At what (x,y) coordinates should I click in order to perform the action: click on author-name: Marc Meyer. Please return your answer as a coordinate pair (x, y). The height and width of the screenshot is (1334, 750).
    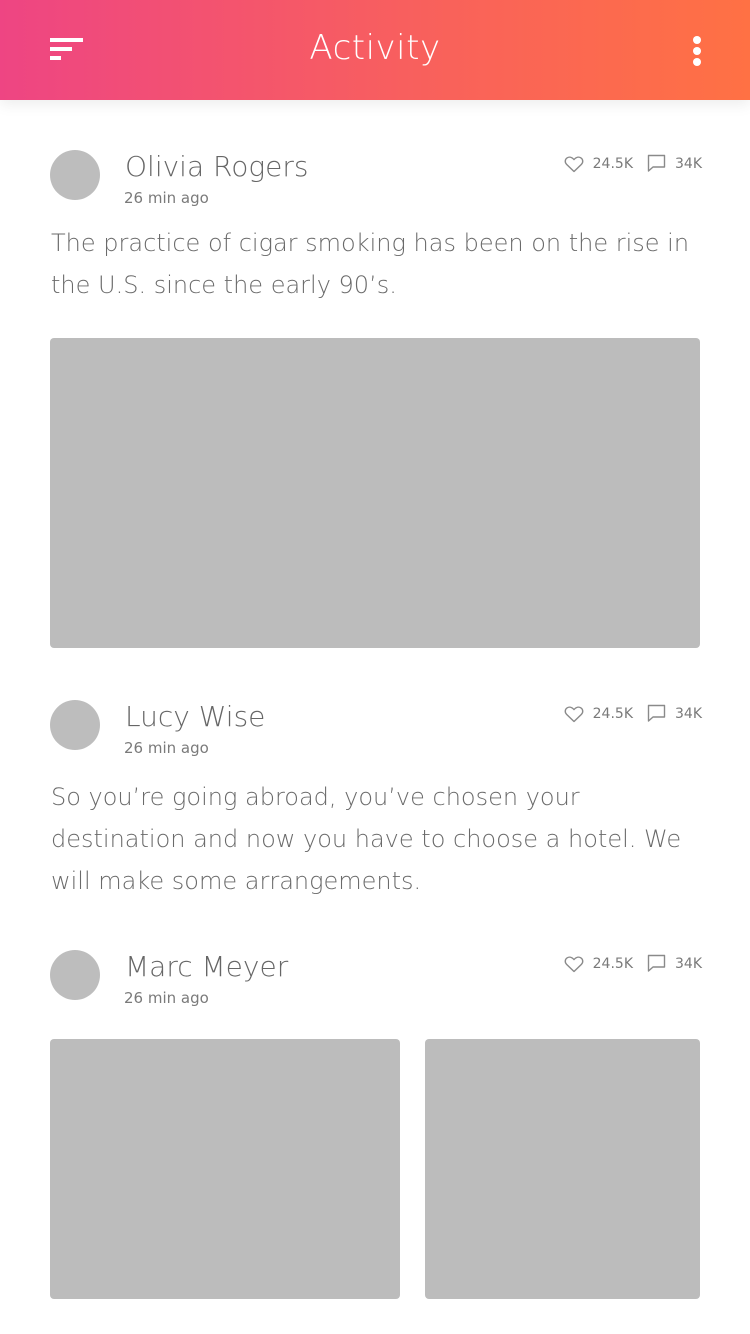
    Looking at the image, I should click on (206, 966).